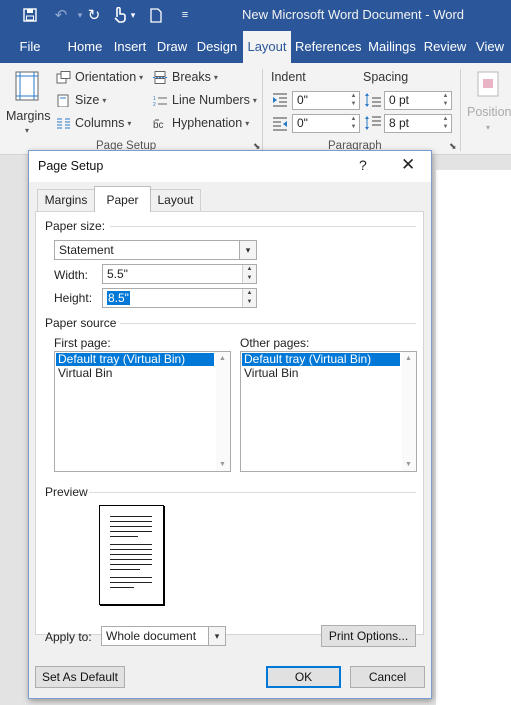 This screenshot has width=511, height=705. I want to click on tab-references: References, so click(328, 47).